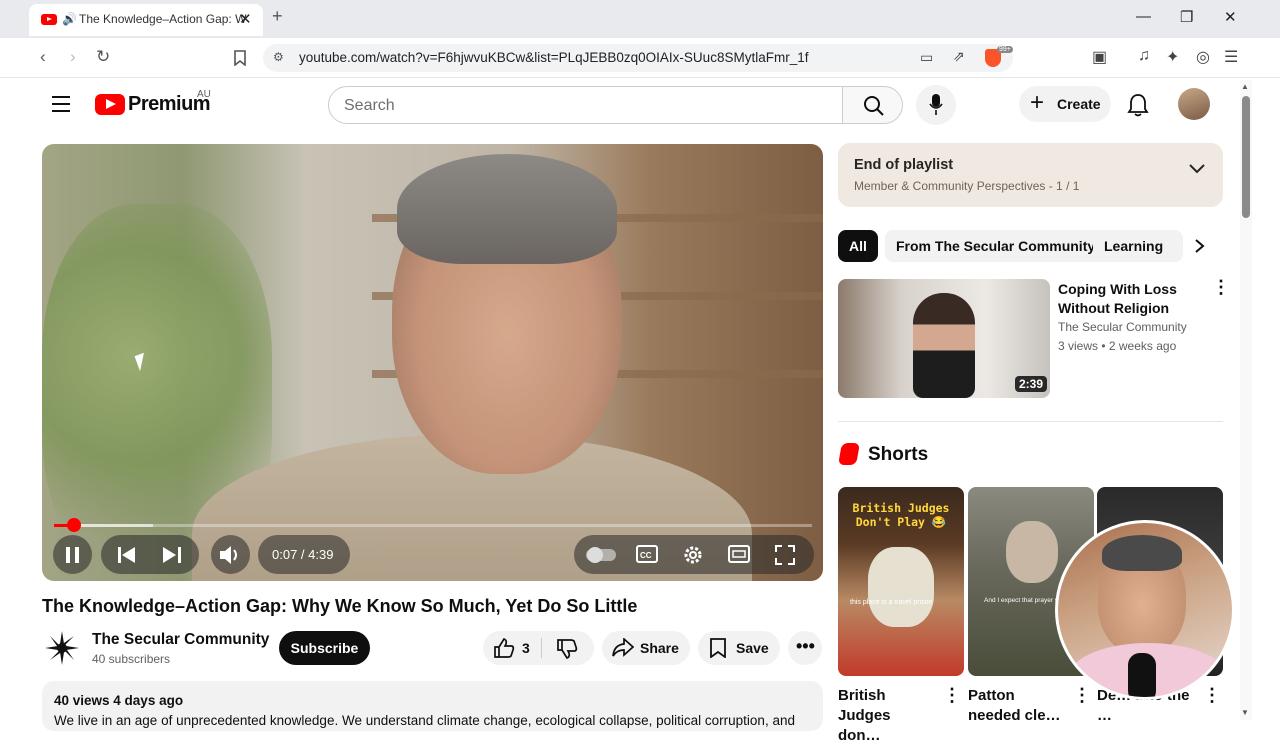 The image size is (1280, 746). What do you see at coordinates (240, 58) in the screenshot?
I see `bookmark-icon` at bounding box center [240, 58].